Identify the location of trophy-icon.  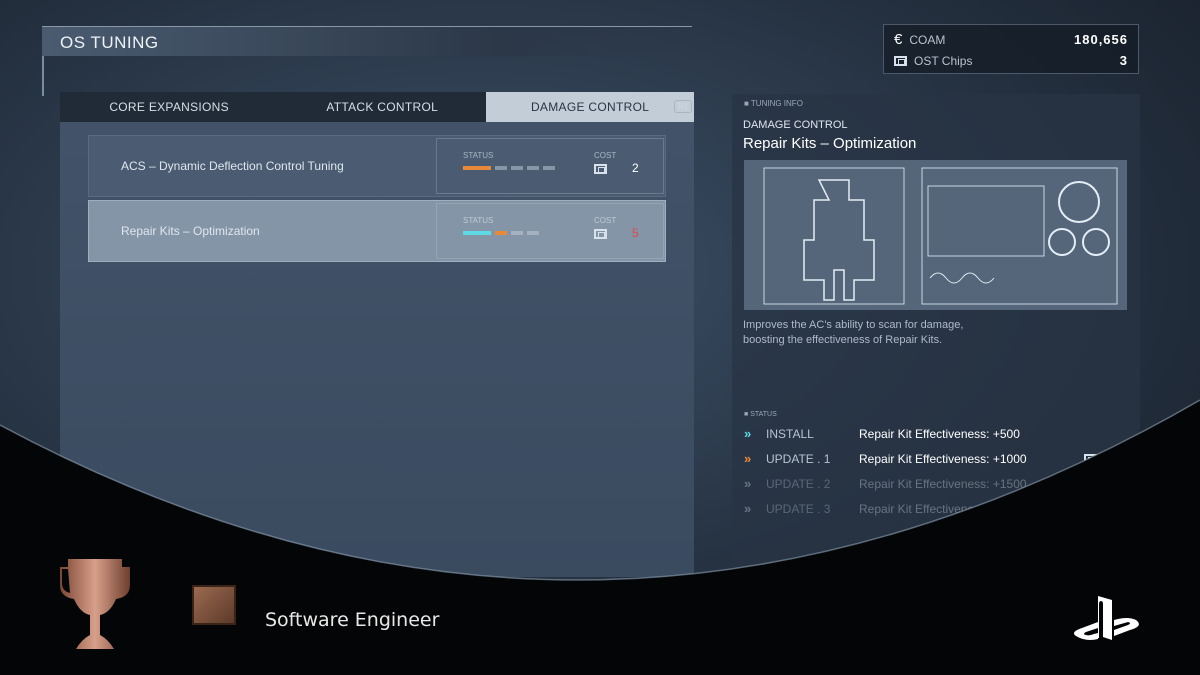
(95, 604).